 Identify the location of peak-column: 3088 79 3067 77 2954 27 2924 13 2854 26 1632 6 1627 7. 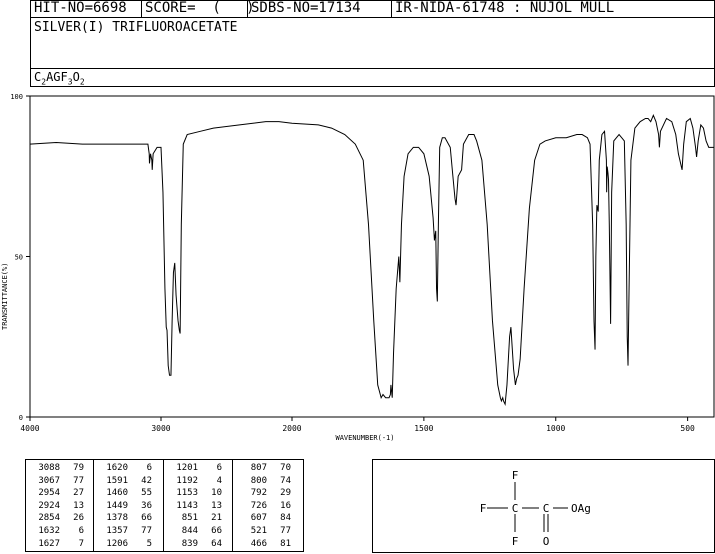
(58, 506).